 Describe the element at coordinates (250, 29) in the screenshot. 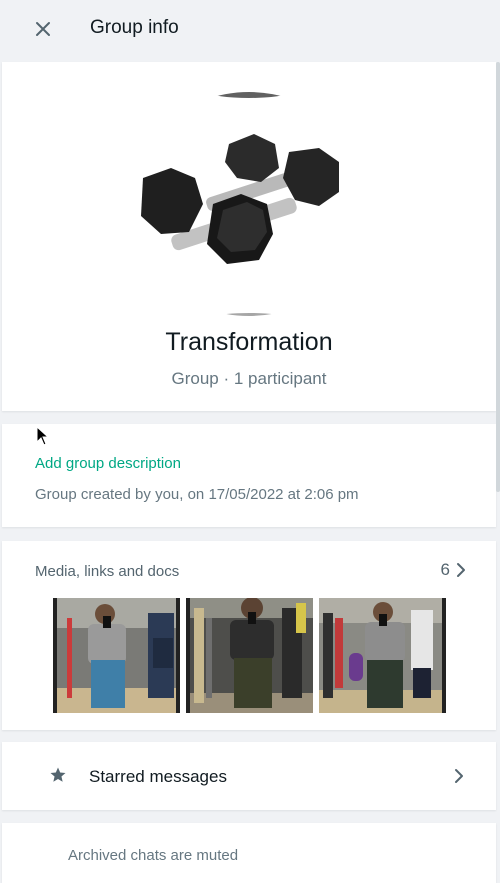

I see `header: Group info` at that location.